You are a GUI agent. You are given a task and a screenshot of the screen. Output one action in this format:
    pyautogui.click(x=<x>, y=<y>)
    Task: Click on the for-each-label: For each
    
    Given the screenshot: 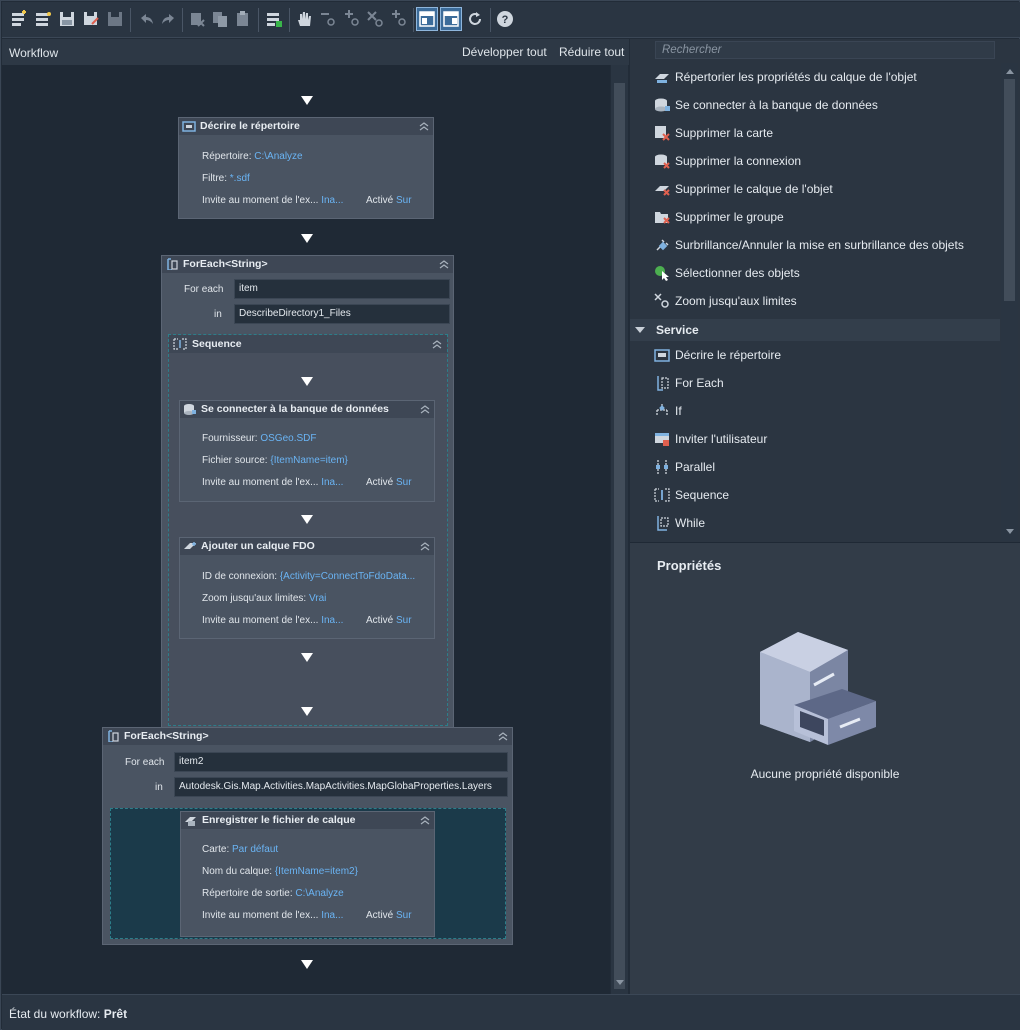 What is the action you would take?
    pyautogui.click(x=204, y=289)
    